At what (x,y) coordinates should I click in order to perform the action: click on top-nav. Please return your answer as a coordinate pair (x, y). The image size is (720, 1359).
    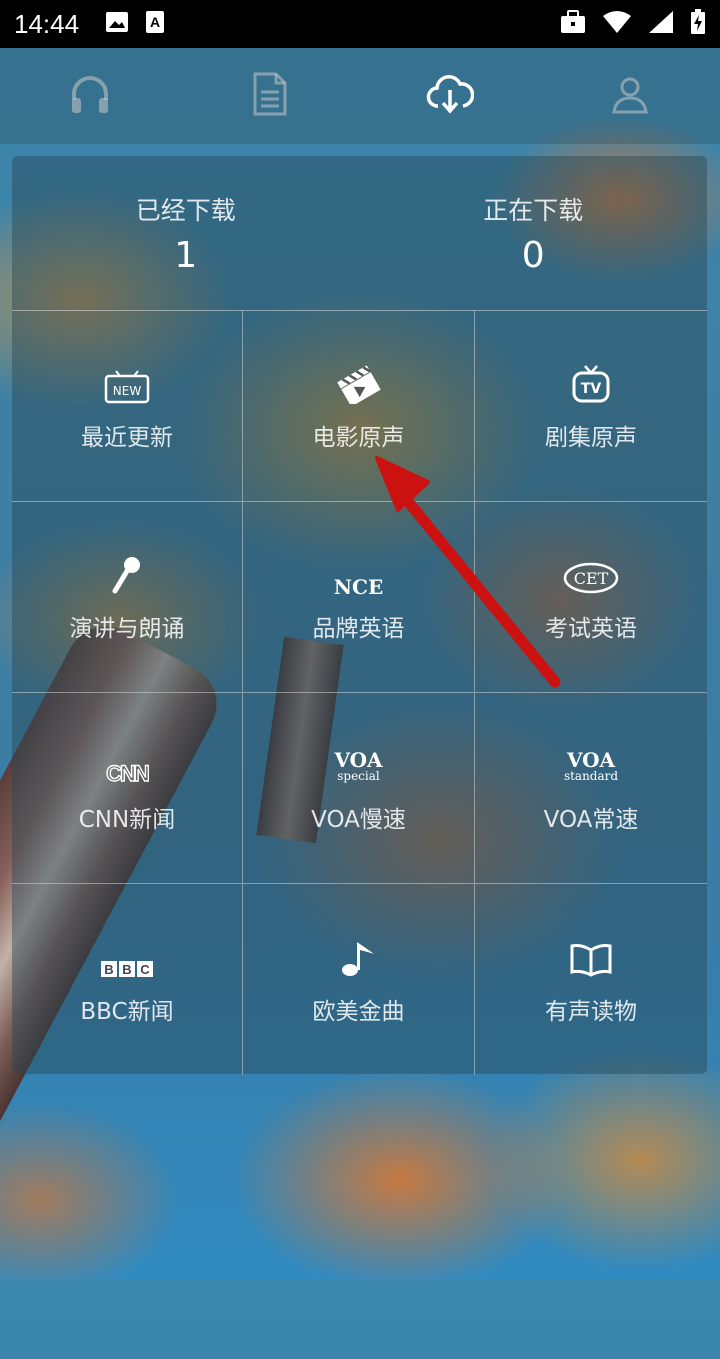
    Looking at the image, I should click on (360, 96).